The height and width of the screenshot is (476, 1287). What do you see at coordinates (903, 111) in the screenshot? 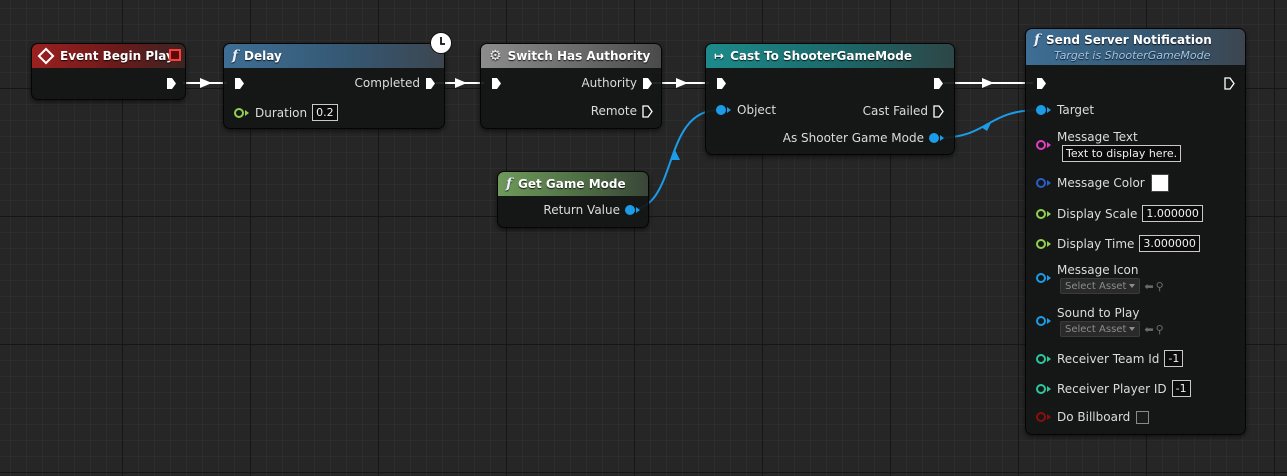
I see `cast-failed-pin: Cast Failed` at bounding box center [903, 111].